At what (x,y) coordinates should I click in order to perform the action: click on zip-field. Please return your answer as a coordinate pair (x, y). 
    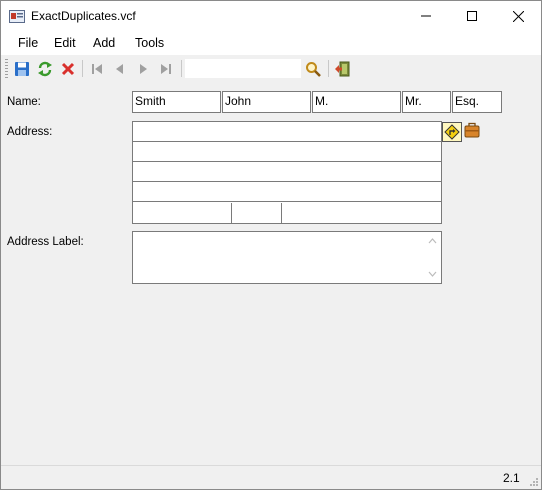
    Looking at the image, I should click on (361, 213).